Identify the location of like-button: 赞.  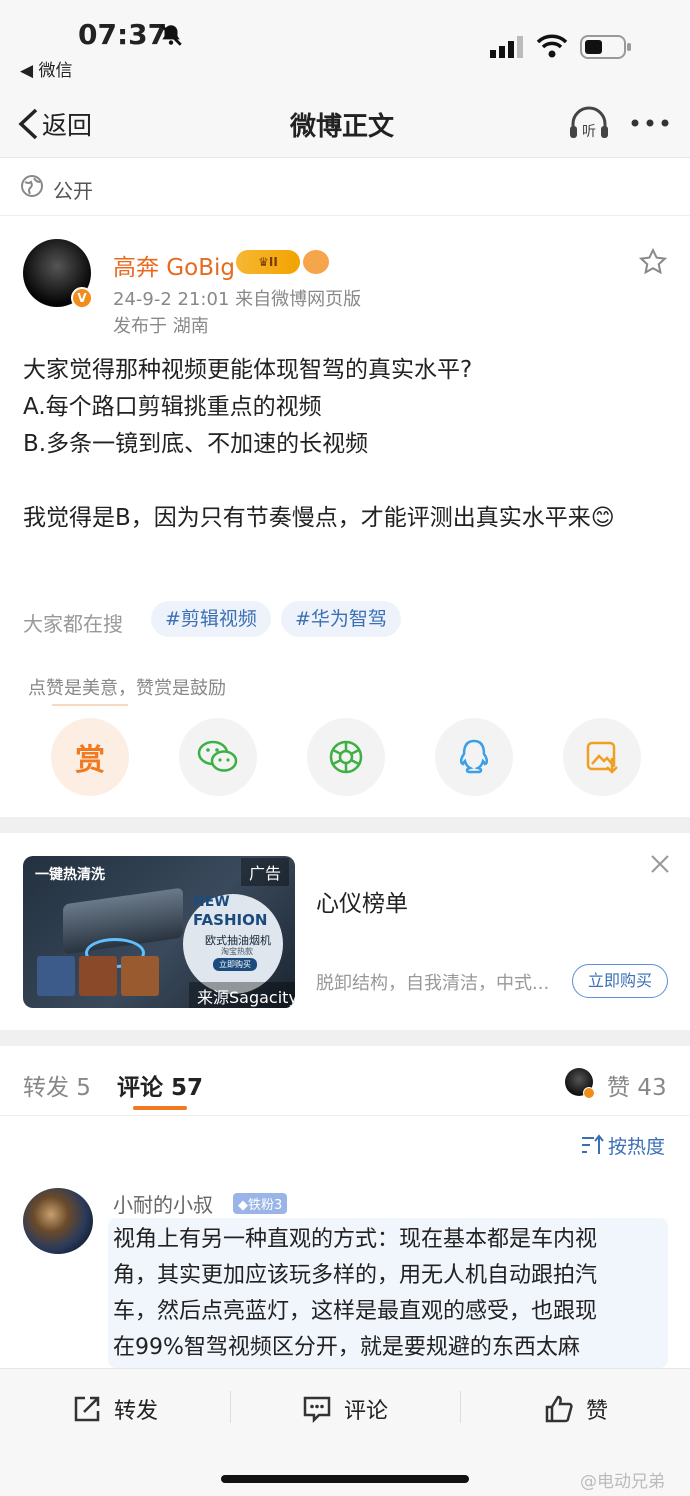
(576, 1409).